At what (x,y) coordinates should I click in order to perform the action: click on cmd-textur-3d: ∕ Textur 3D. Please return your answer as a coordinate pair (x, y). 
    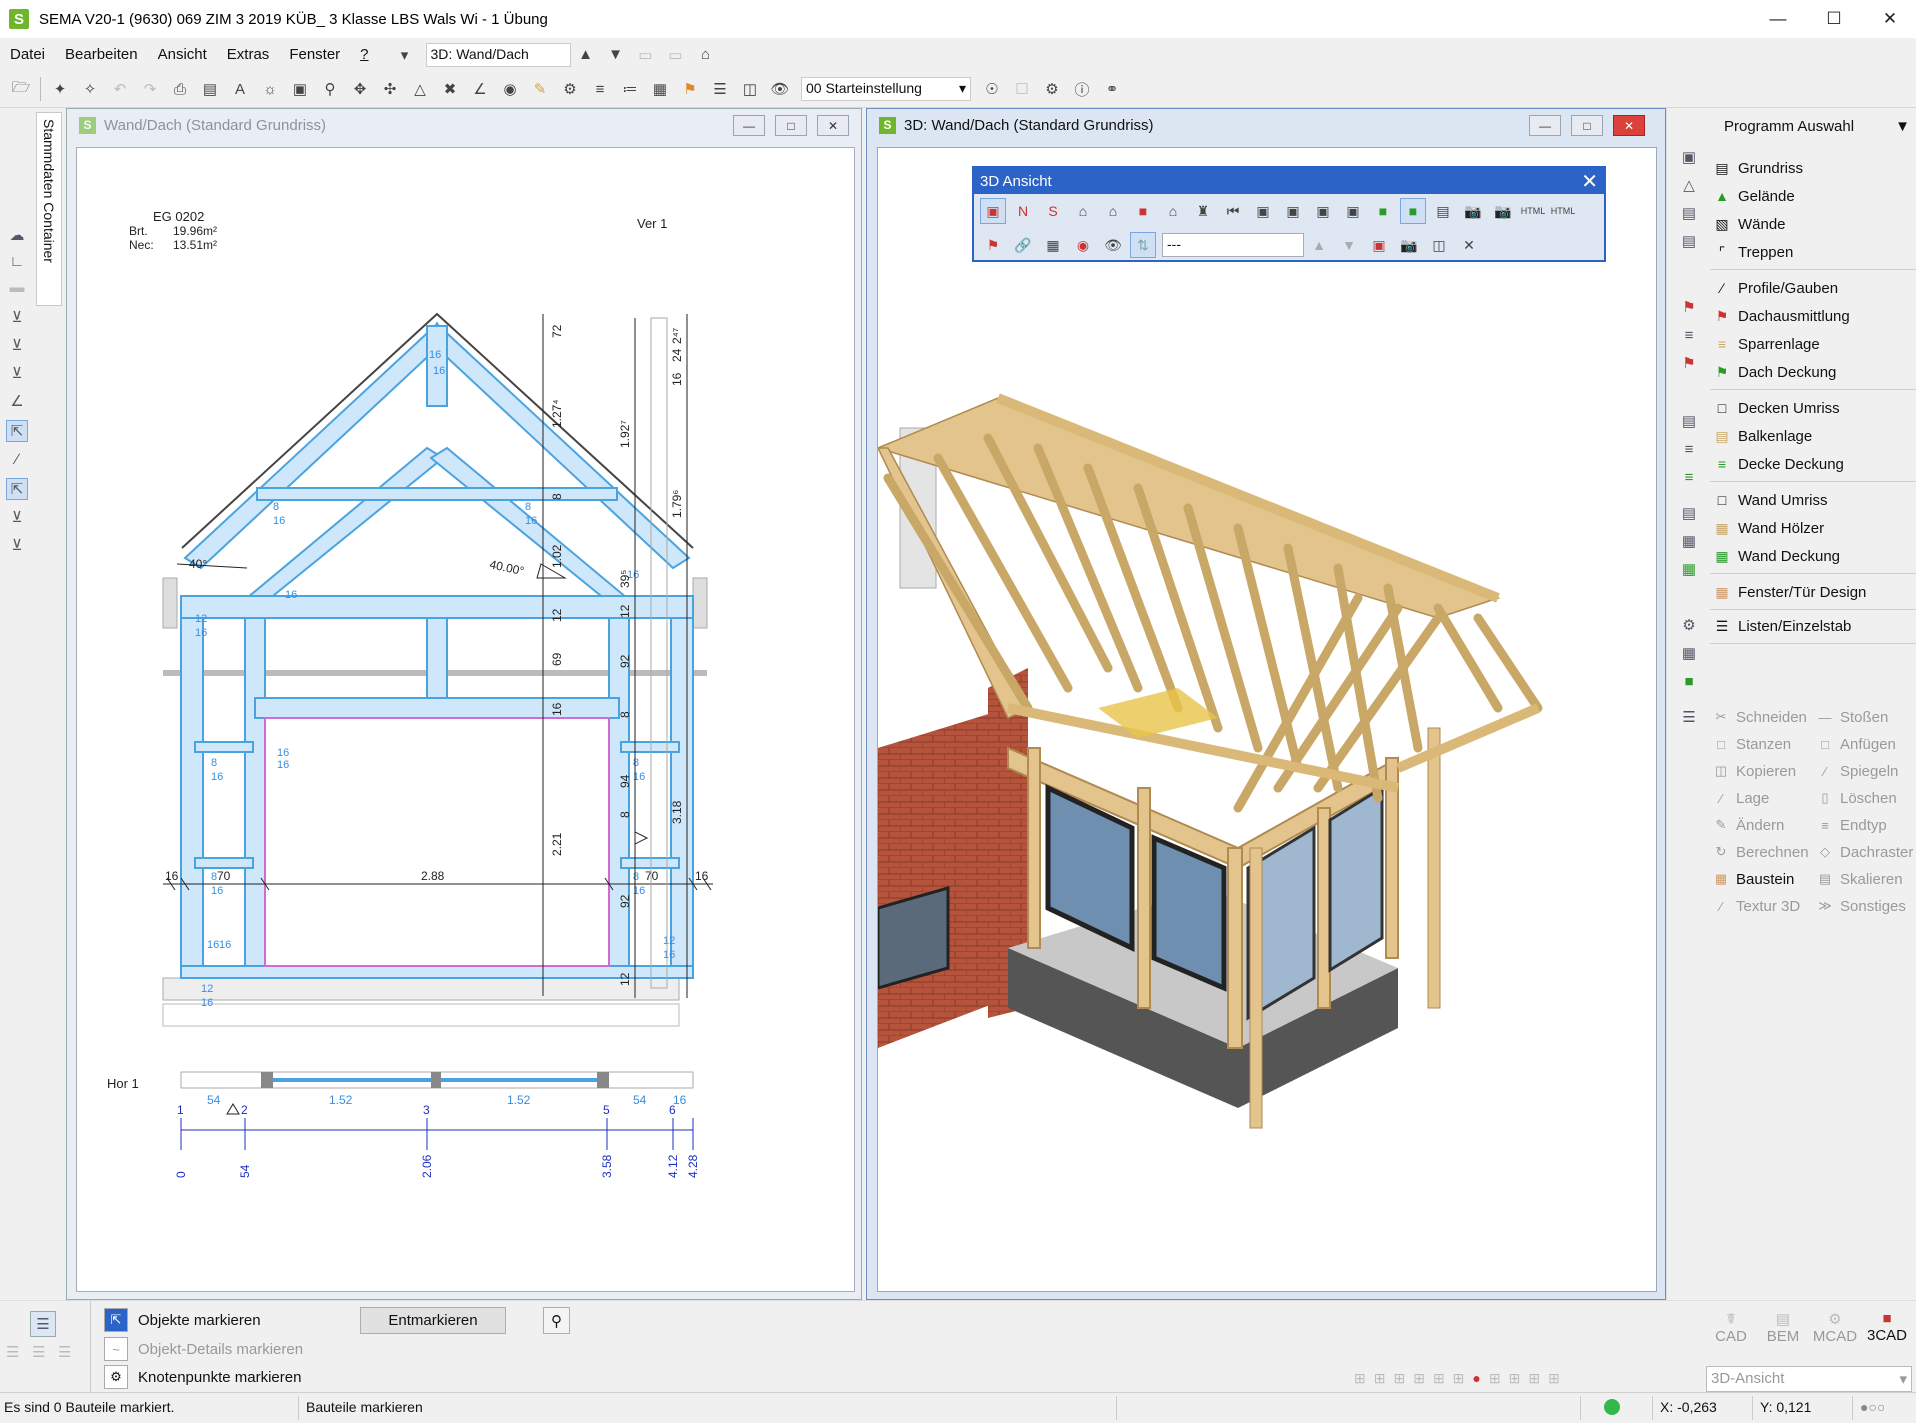
    Looking at the image, I should click on (1756, 906).